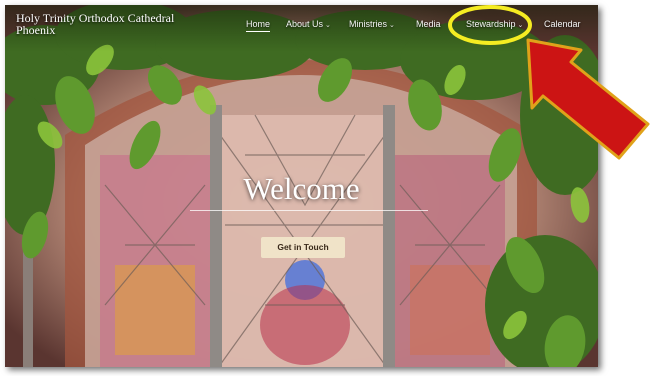 This screenshot has height=376, width=650. Describe the element at coordinates (490, 25) in the screenshot. I see `highlight-ellipse` at that location.